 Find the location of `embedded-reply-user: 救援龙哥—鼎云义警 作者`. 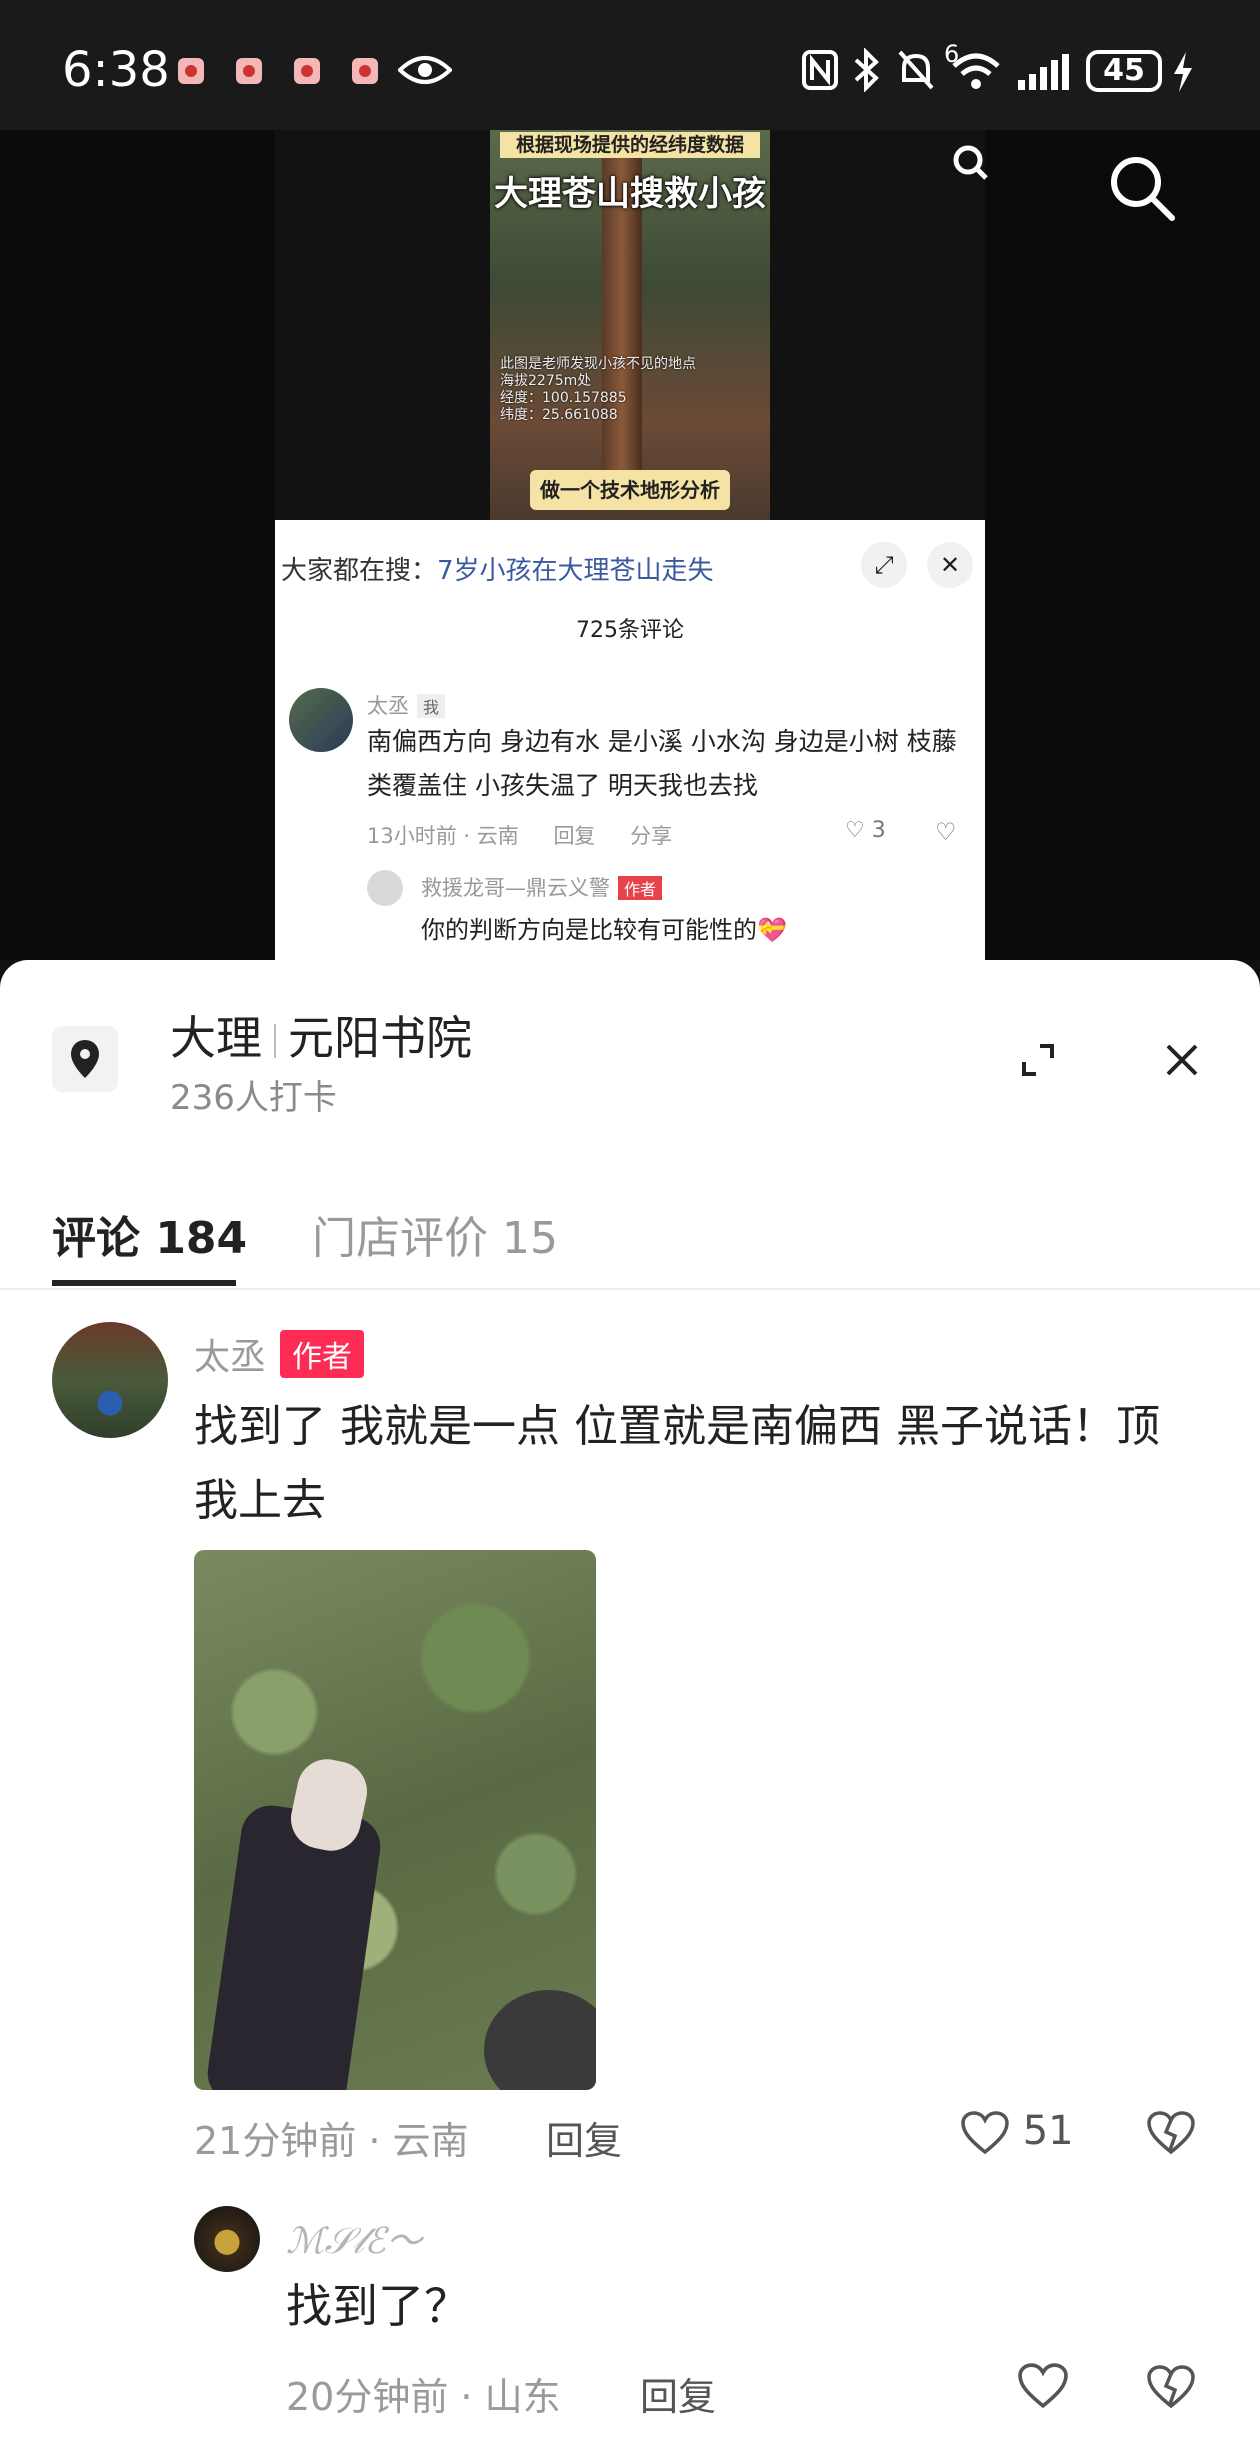

embedded-reply-user: 救援龙哥—鼎云义警 作者 is located at coordinates (542, 887).